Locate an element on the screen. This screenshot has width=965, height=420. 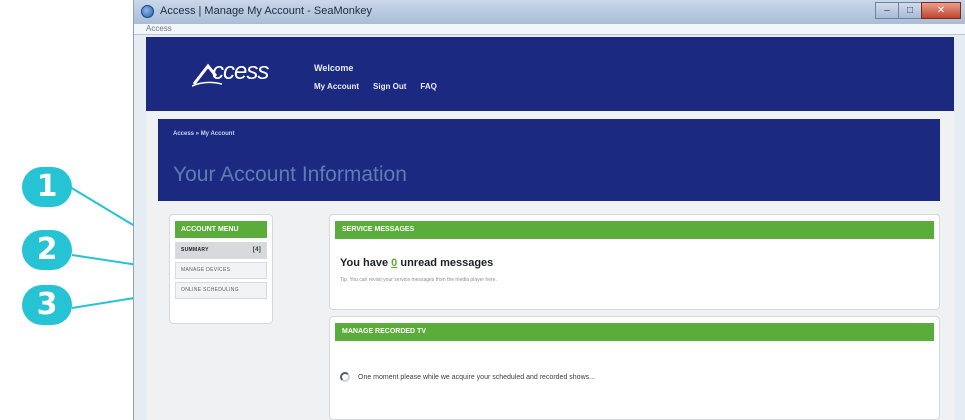
header-nav: My Account Sign Out FAQ is located at coordinates (375, 86).